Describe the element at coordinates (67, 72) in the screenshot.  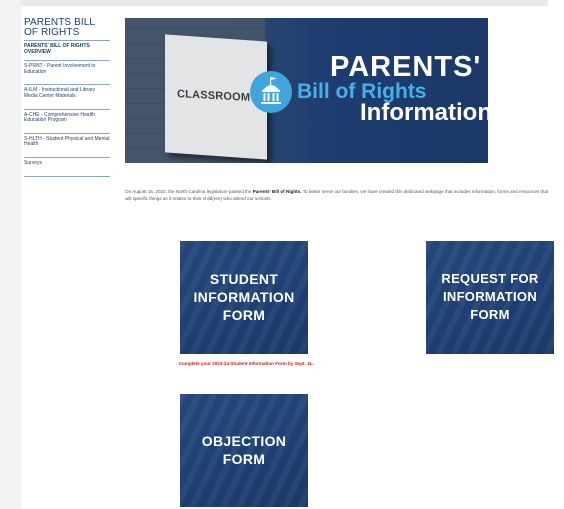
I see `sidebar-item-parent-involvement: S-PRNT - Parent Involvement in Education` at that location.